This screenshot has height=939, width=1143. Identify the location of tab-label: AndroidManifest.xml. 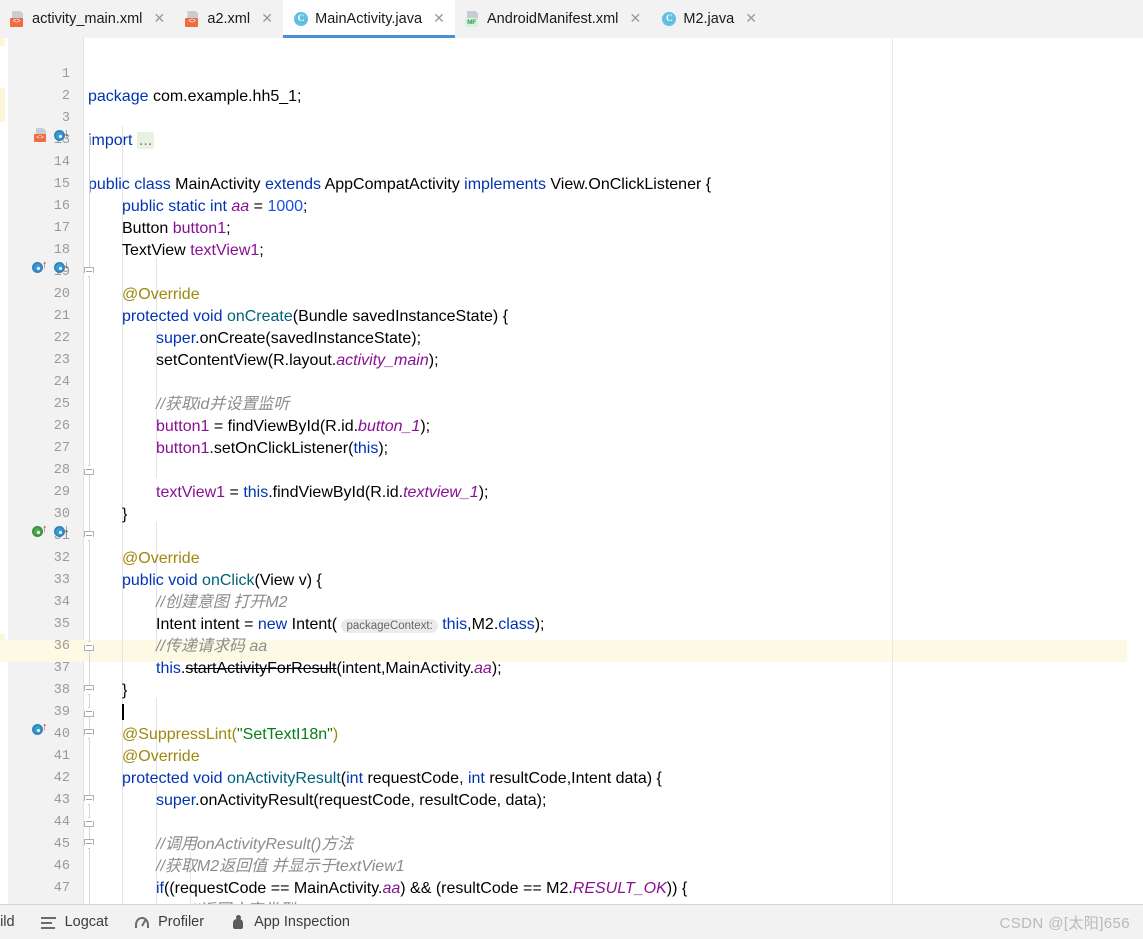
(553, 19).